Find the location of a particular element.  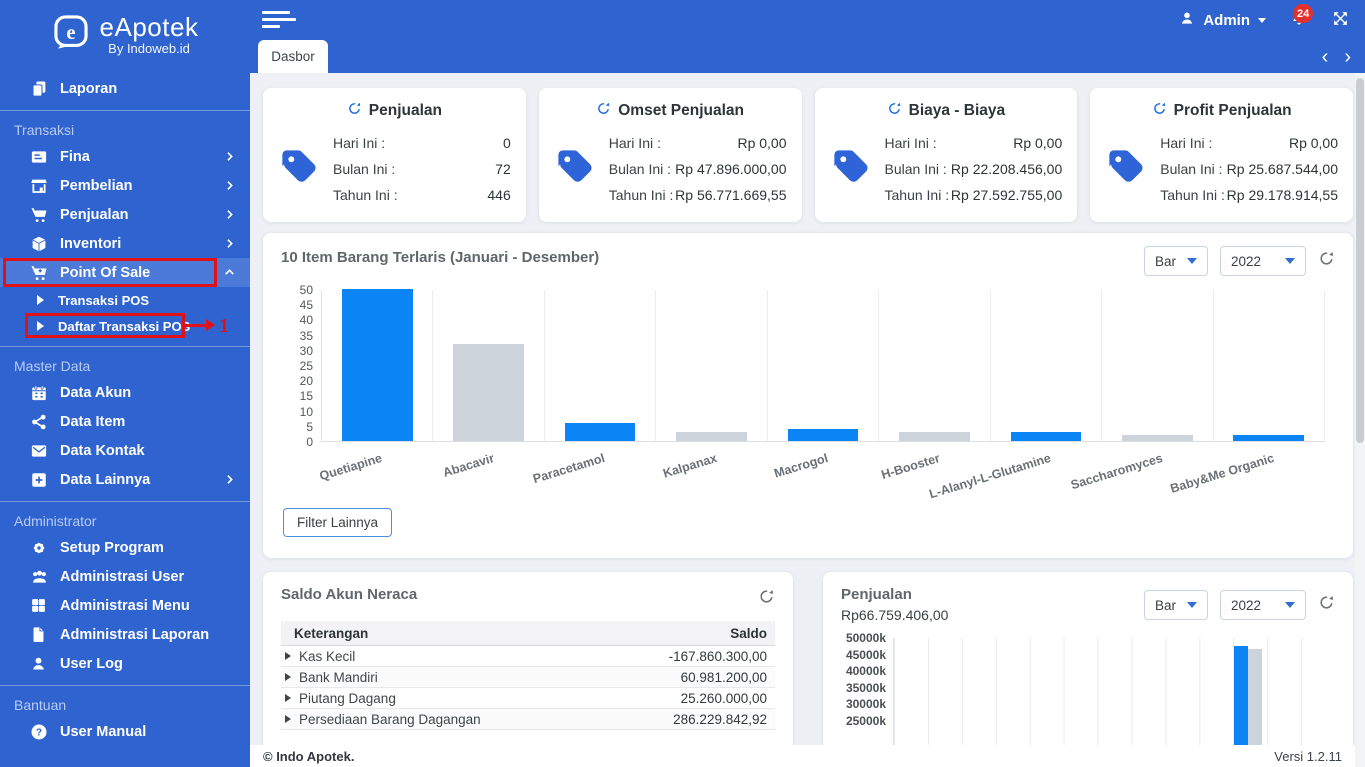

annotation-arrow-head is located at coordinates (210, 325).